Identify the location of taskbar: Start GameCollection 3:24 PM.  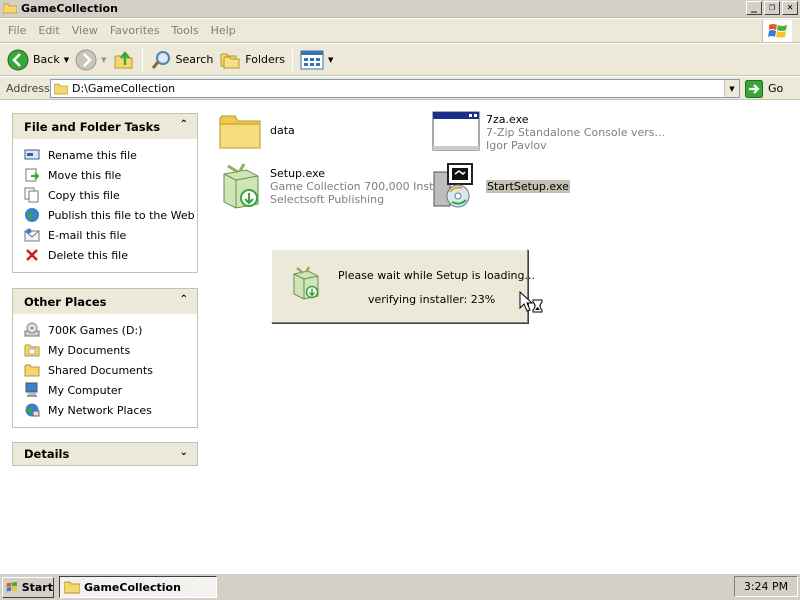
(400, 586).